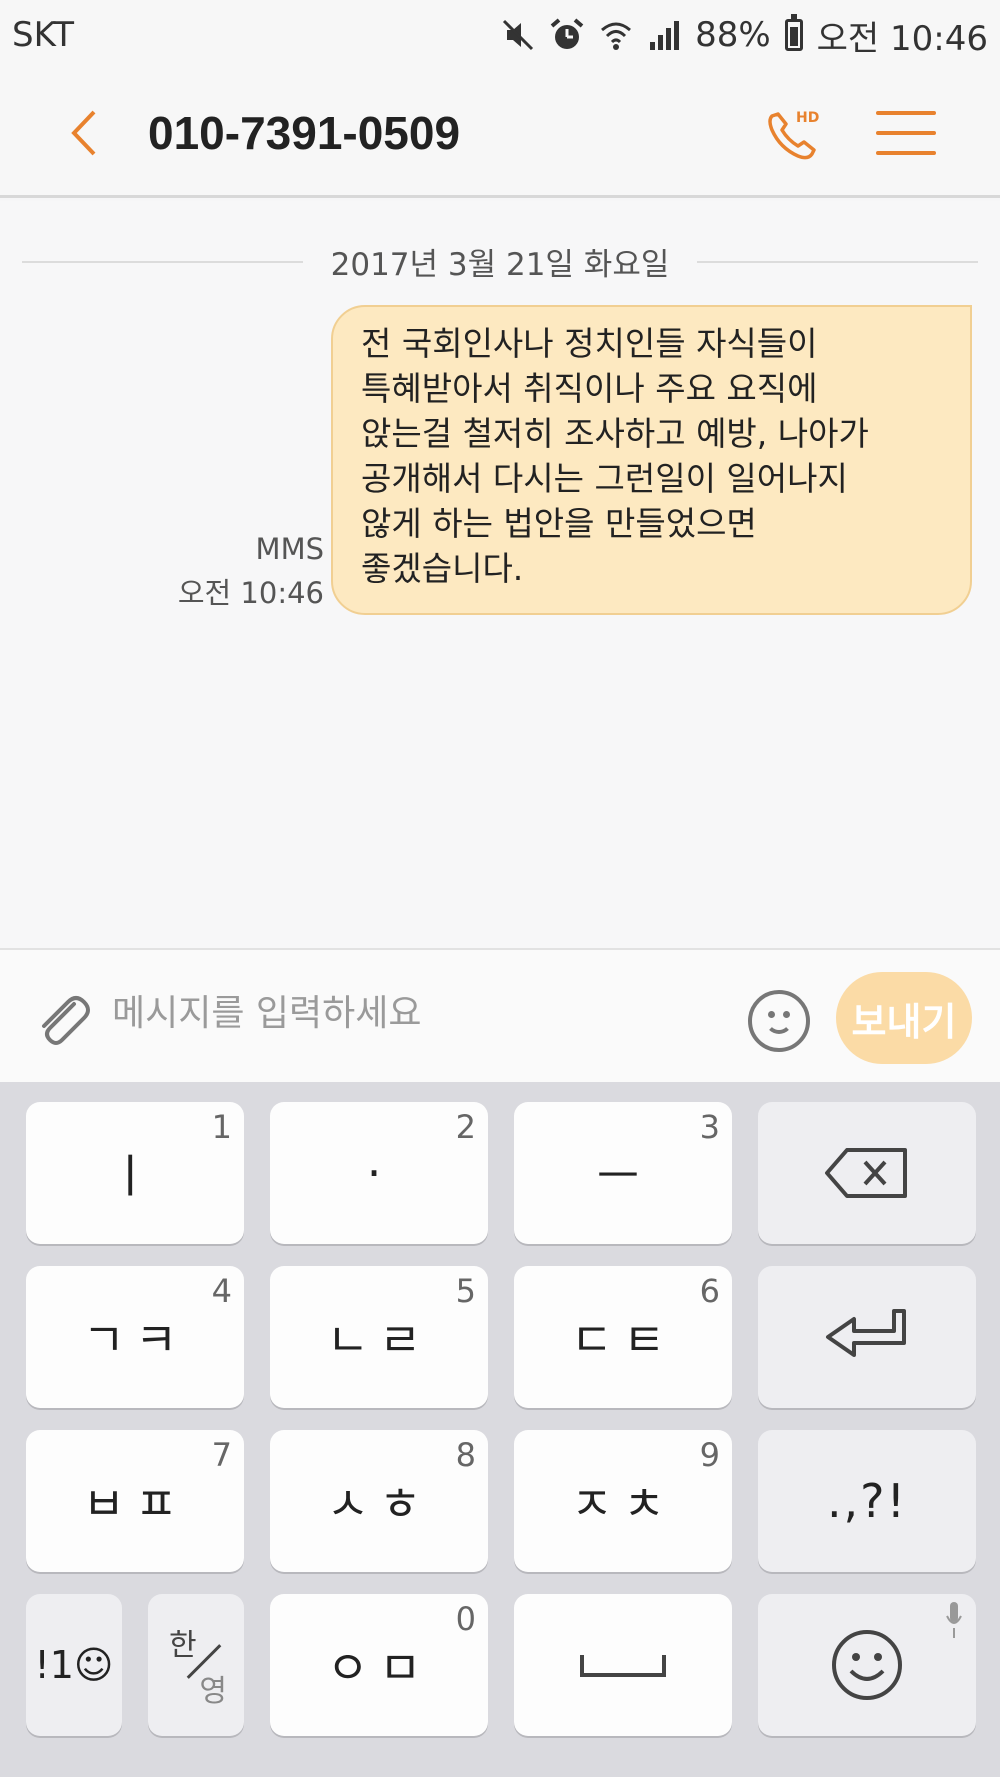  What do you see at coordinates (709, 1127) in the screenshot?
I see `key-number: 3` at bounding box center [709, 1127].